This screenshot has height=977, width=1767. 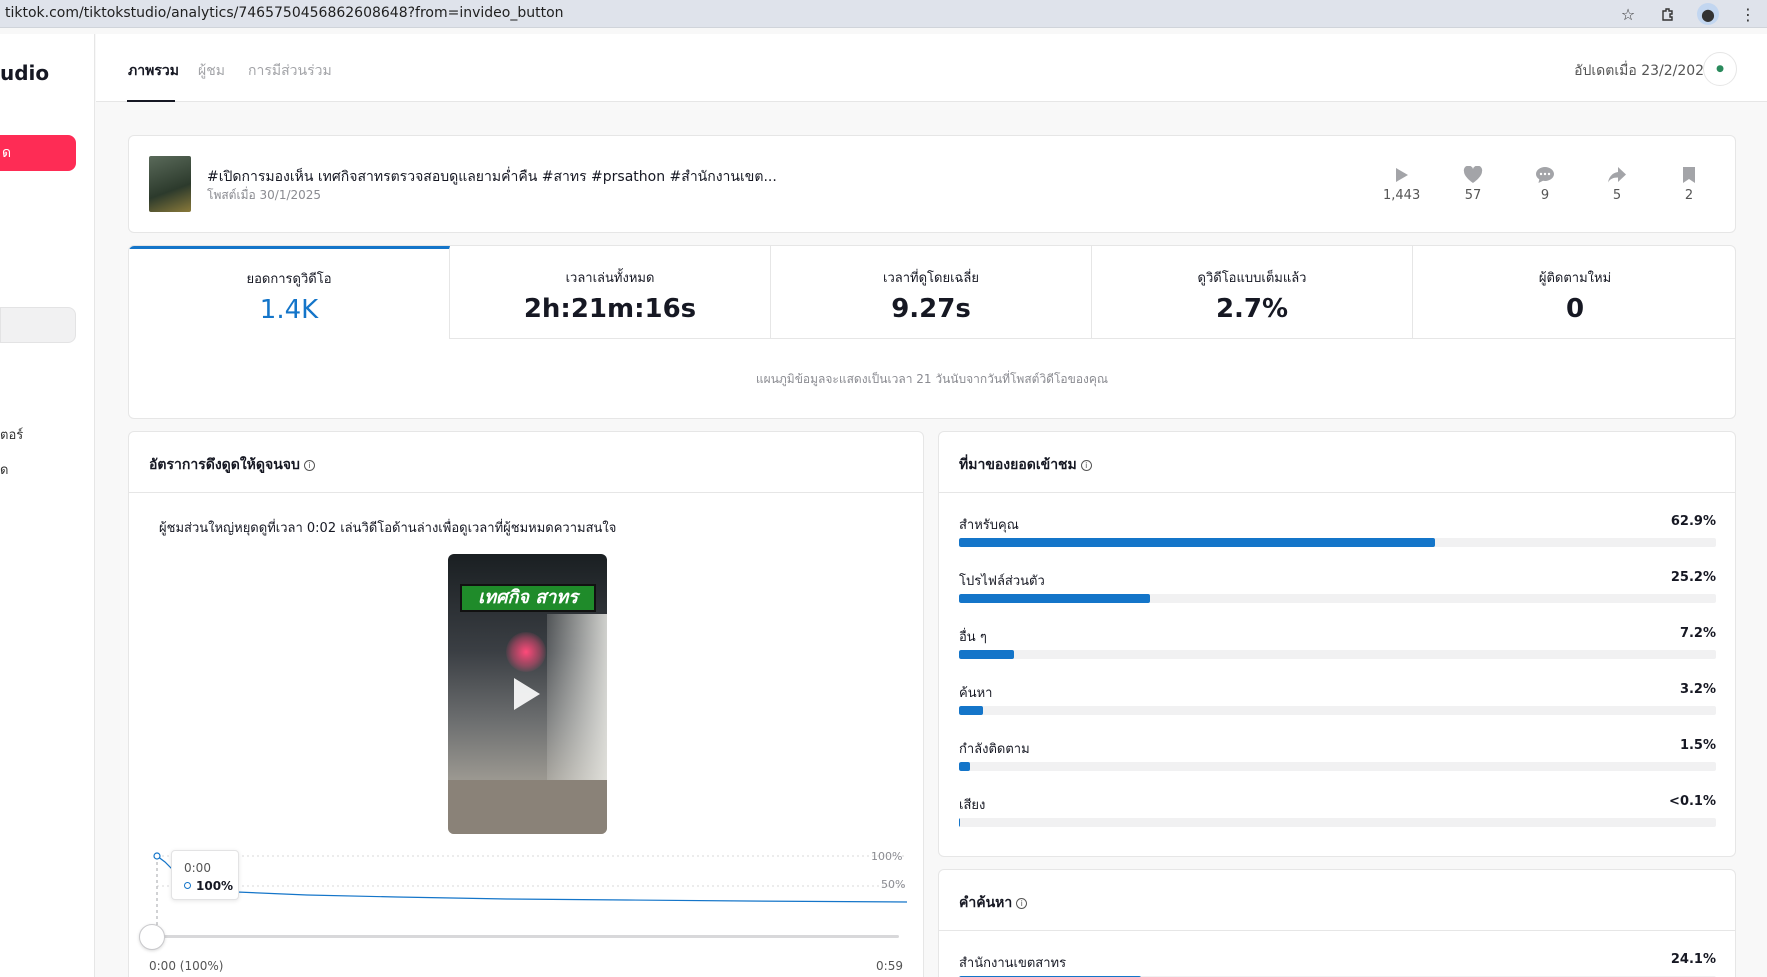 What do you see at coordinates (170, 184) in the screenshot?
I see `video-thumbnail` at bounding box center [170, 184].